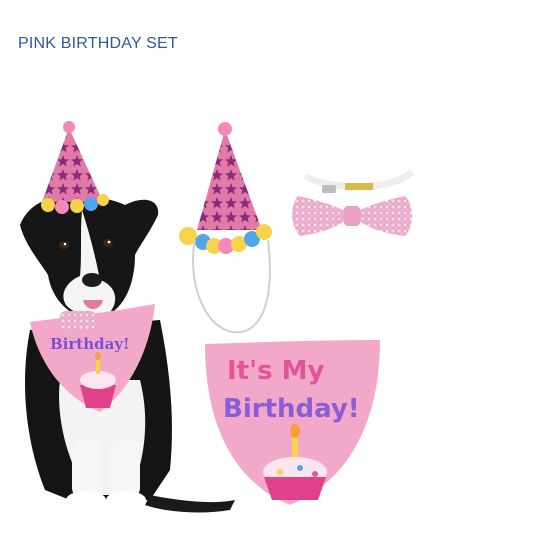 The width and height of the screenshot is (533, 533). I want to click on bandana-line1: It's My, so click(275, 371).